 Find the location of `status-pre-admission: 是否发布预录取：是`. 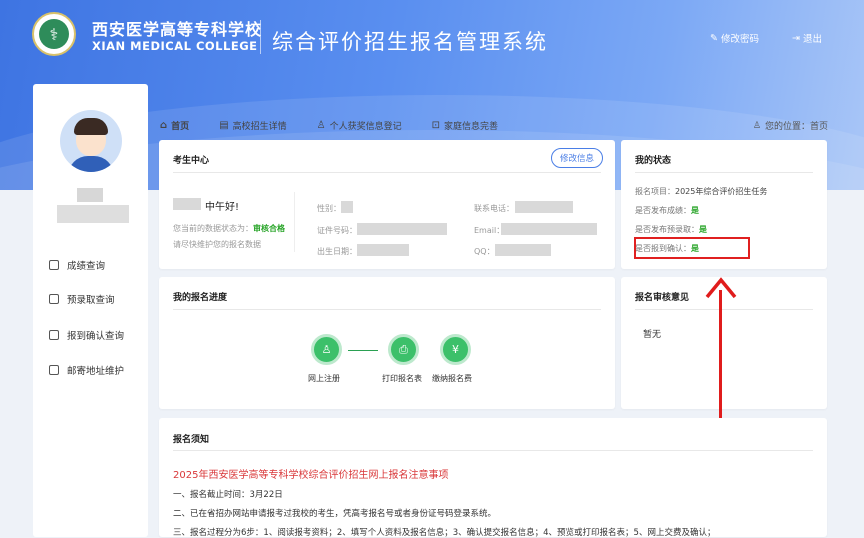

status-pre-admission: 是否发布预录取：是 is located at coordinates (671, 229).